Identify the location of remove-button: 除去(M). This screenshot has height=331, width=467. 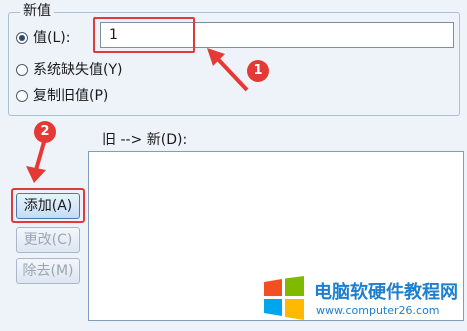
(48, 271).